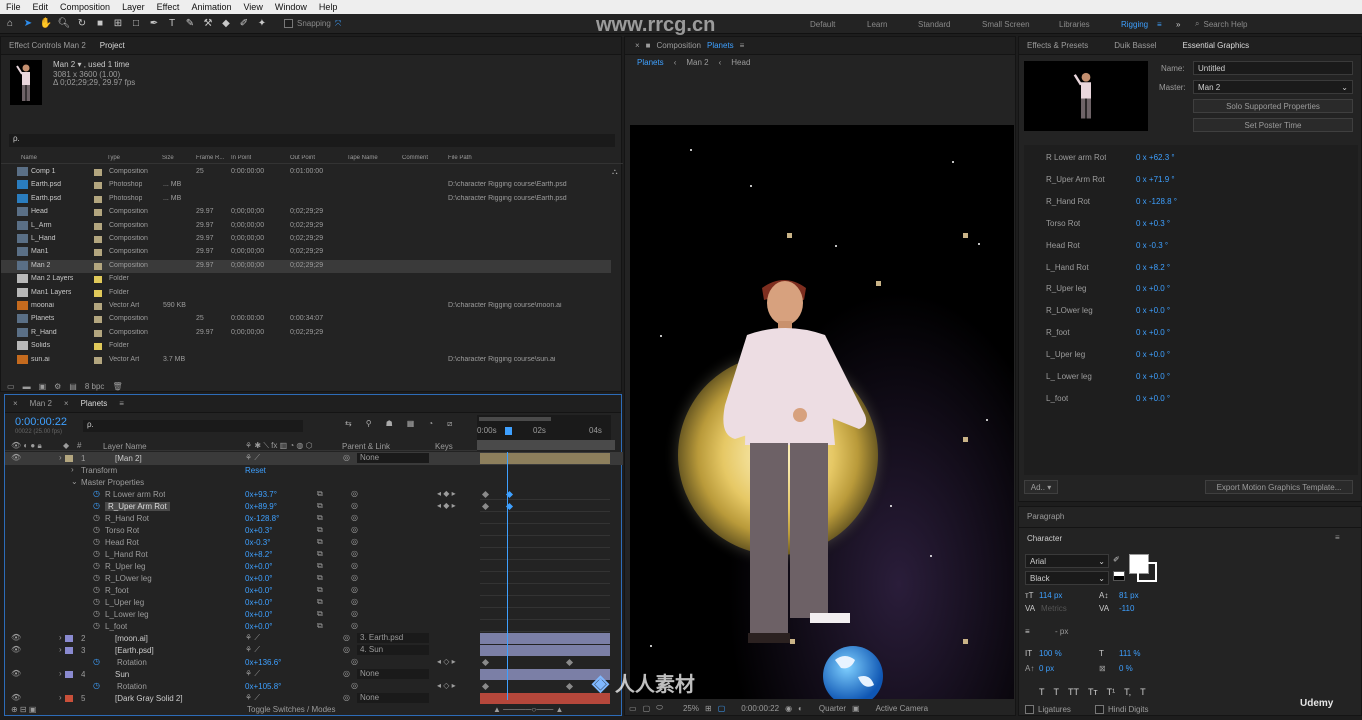  I want to click on layer-duration-bar, so click(545, 674).